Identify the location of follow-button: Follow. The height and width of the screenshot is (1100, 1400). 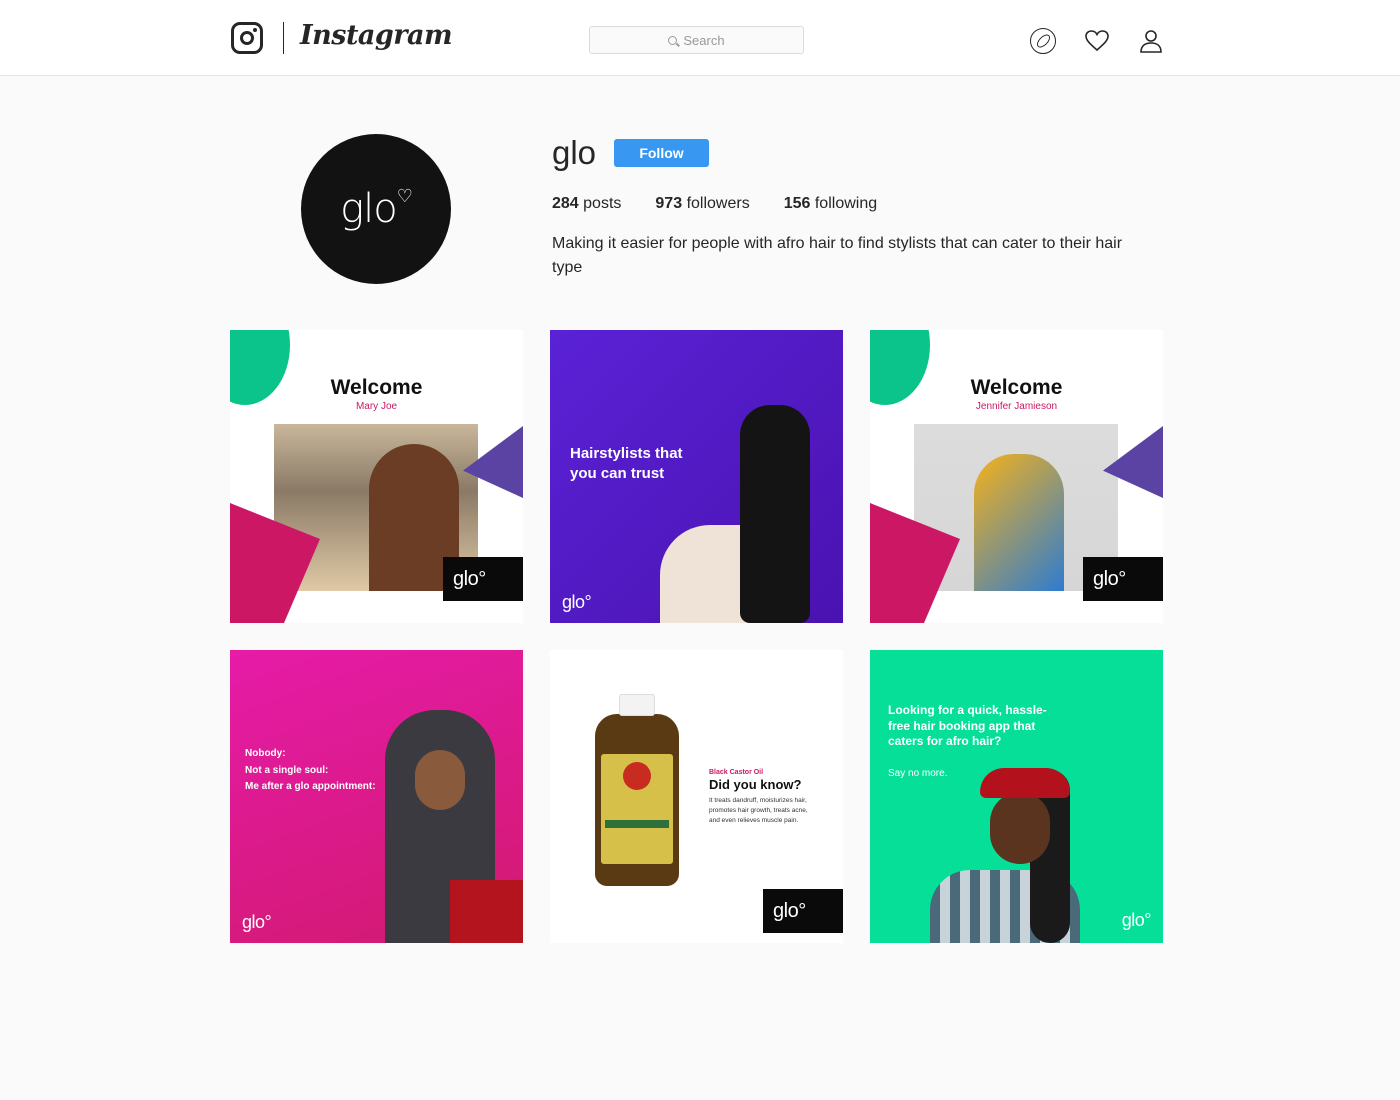
(661, 153).